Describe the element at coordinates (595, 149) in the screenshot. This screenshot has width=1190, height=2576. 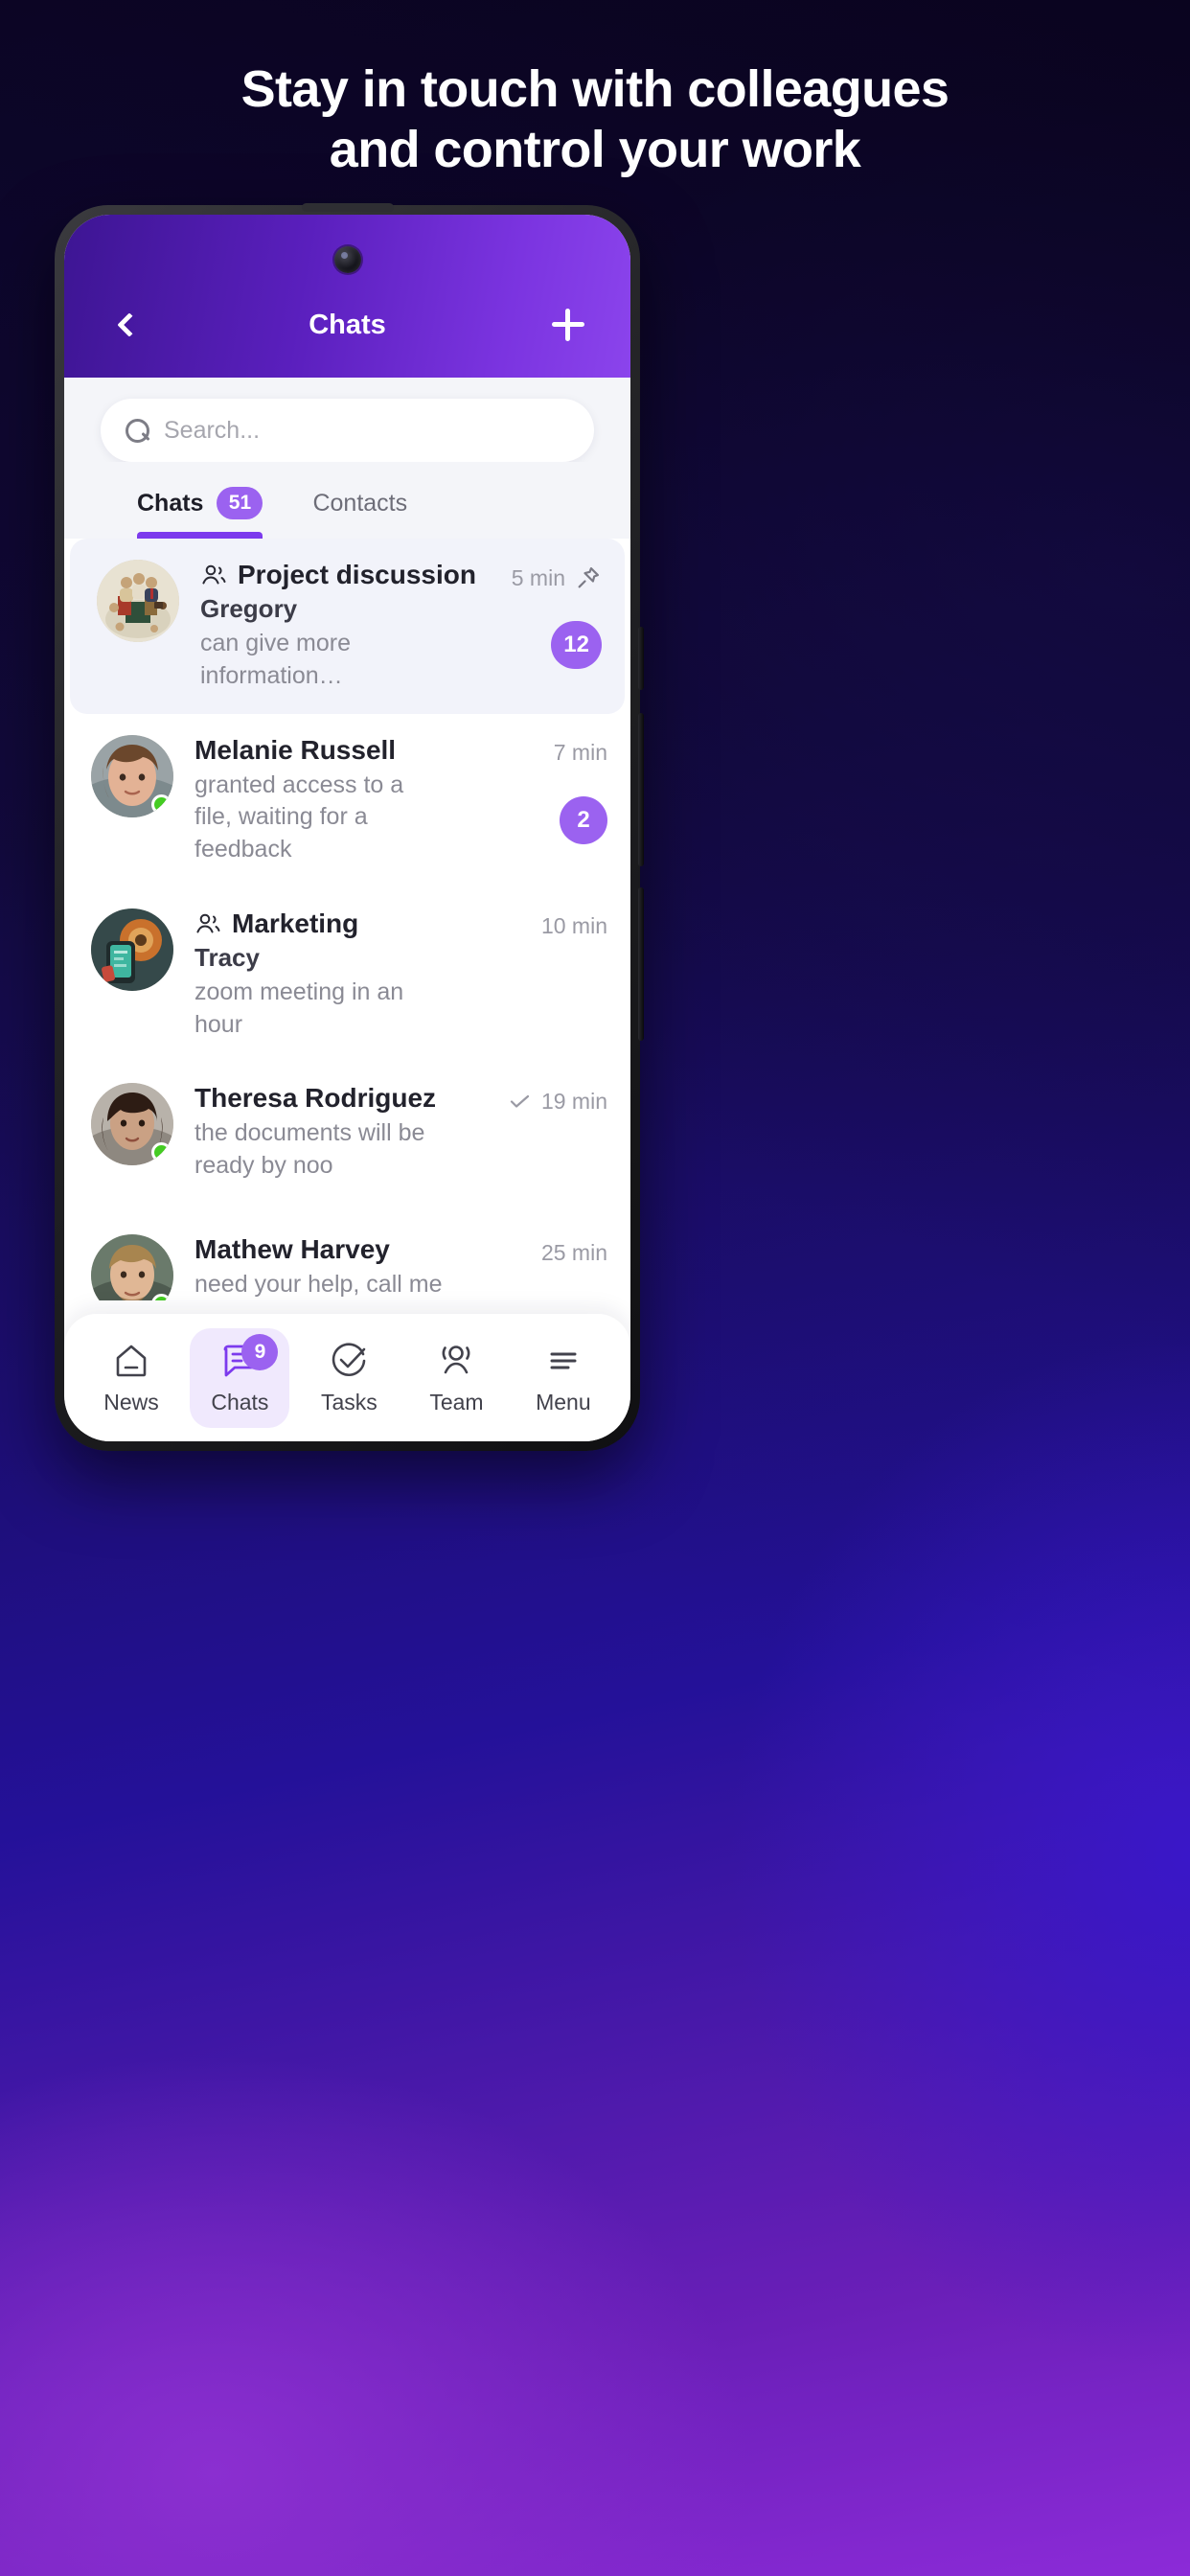
I see `headline-line-2: and control your work` at that location.